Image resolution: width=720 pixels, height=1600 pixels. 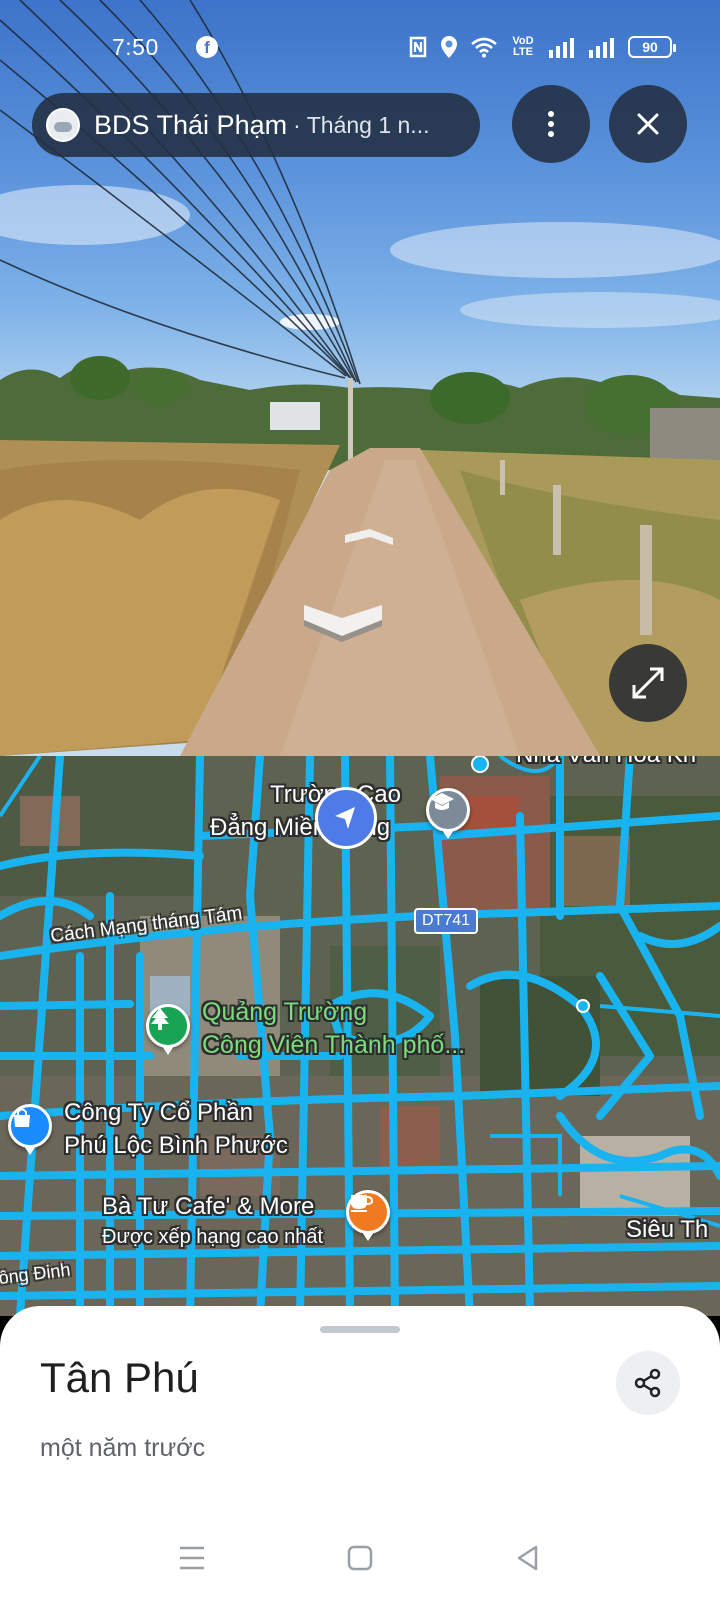 What do you see at coordinates (208, 1206) in the screenshot?
I see `map-label-cafe-1: Bà Tư Cafe' & More` at bounding box center [208, 1206].